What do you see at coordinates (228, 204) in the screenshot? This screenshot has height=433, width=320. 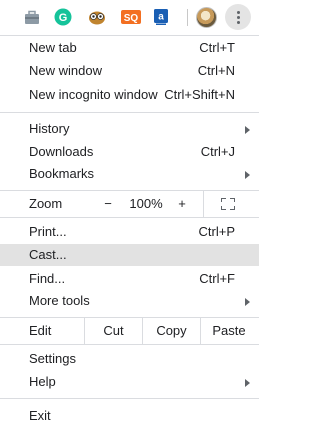 I see `fullscreen-icon` at bounding box center [228, 204].